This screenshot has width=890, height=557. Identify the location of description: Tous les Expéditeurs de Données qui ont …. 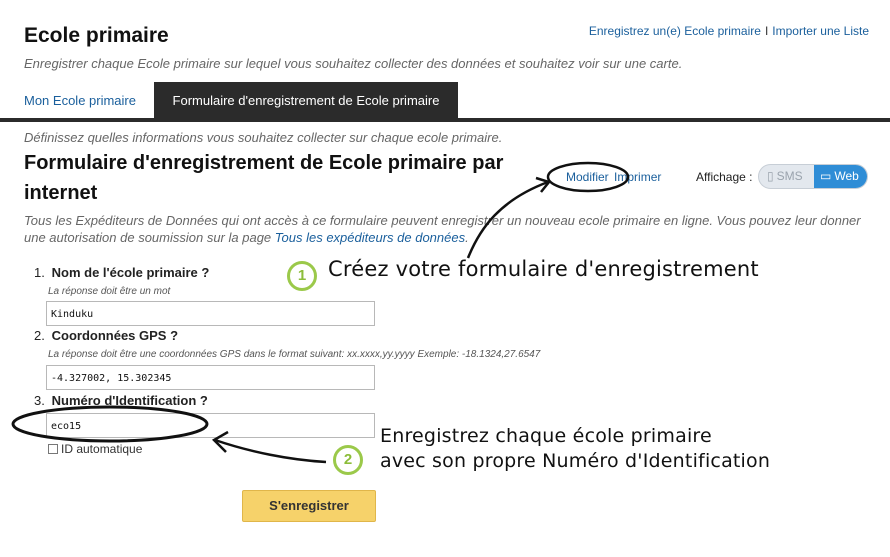
(449, 229).